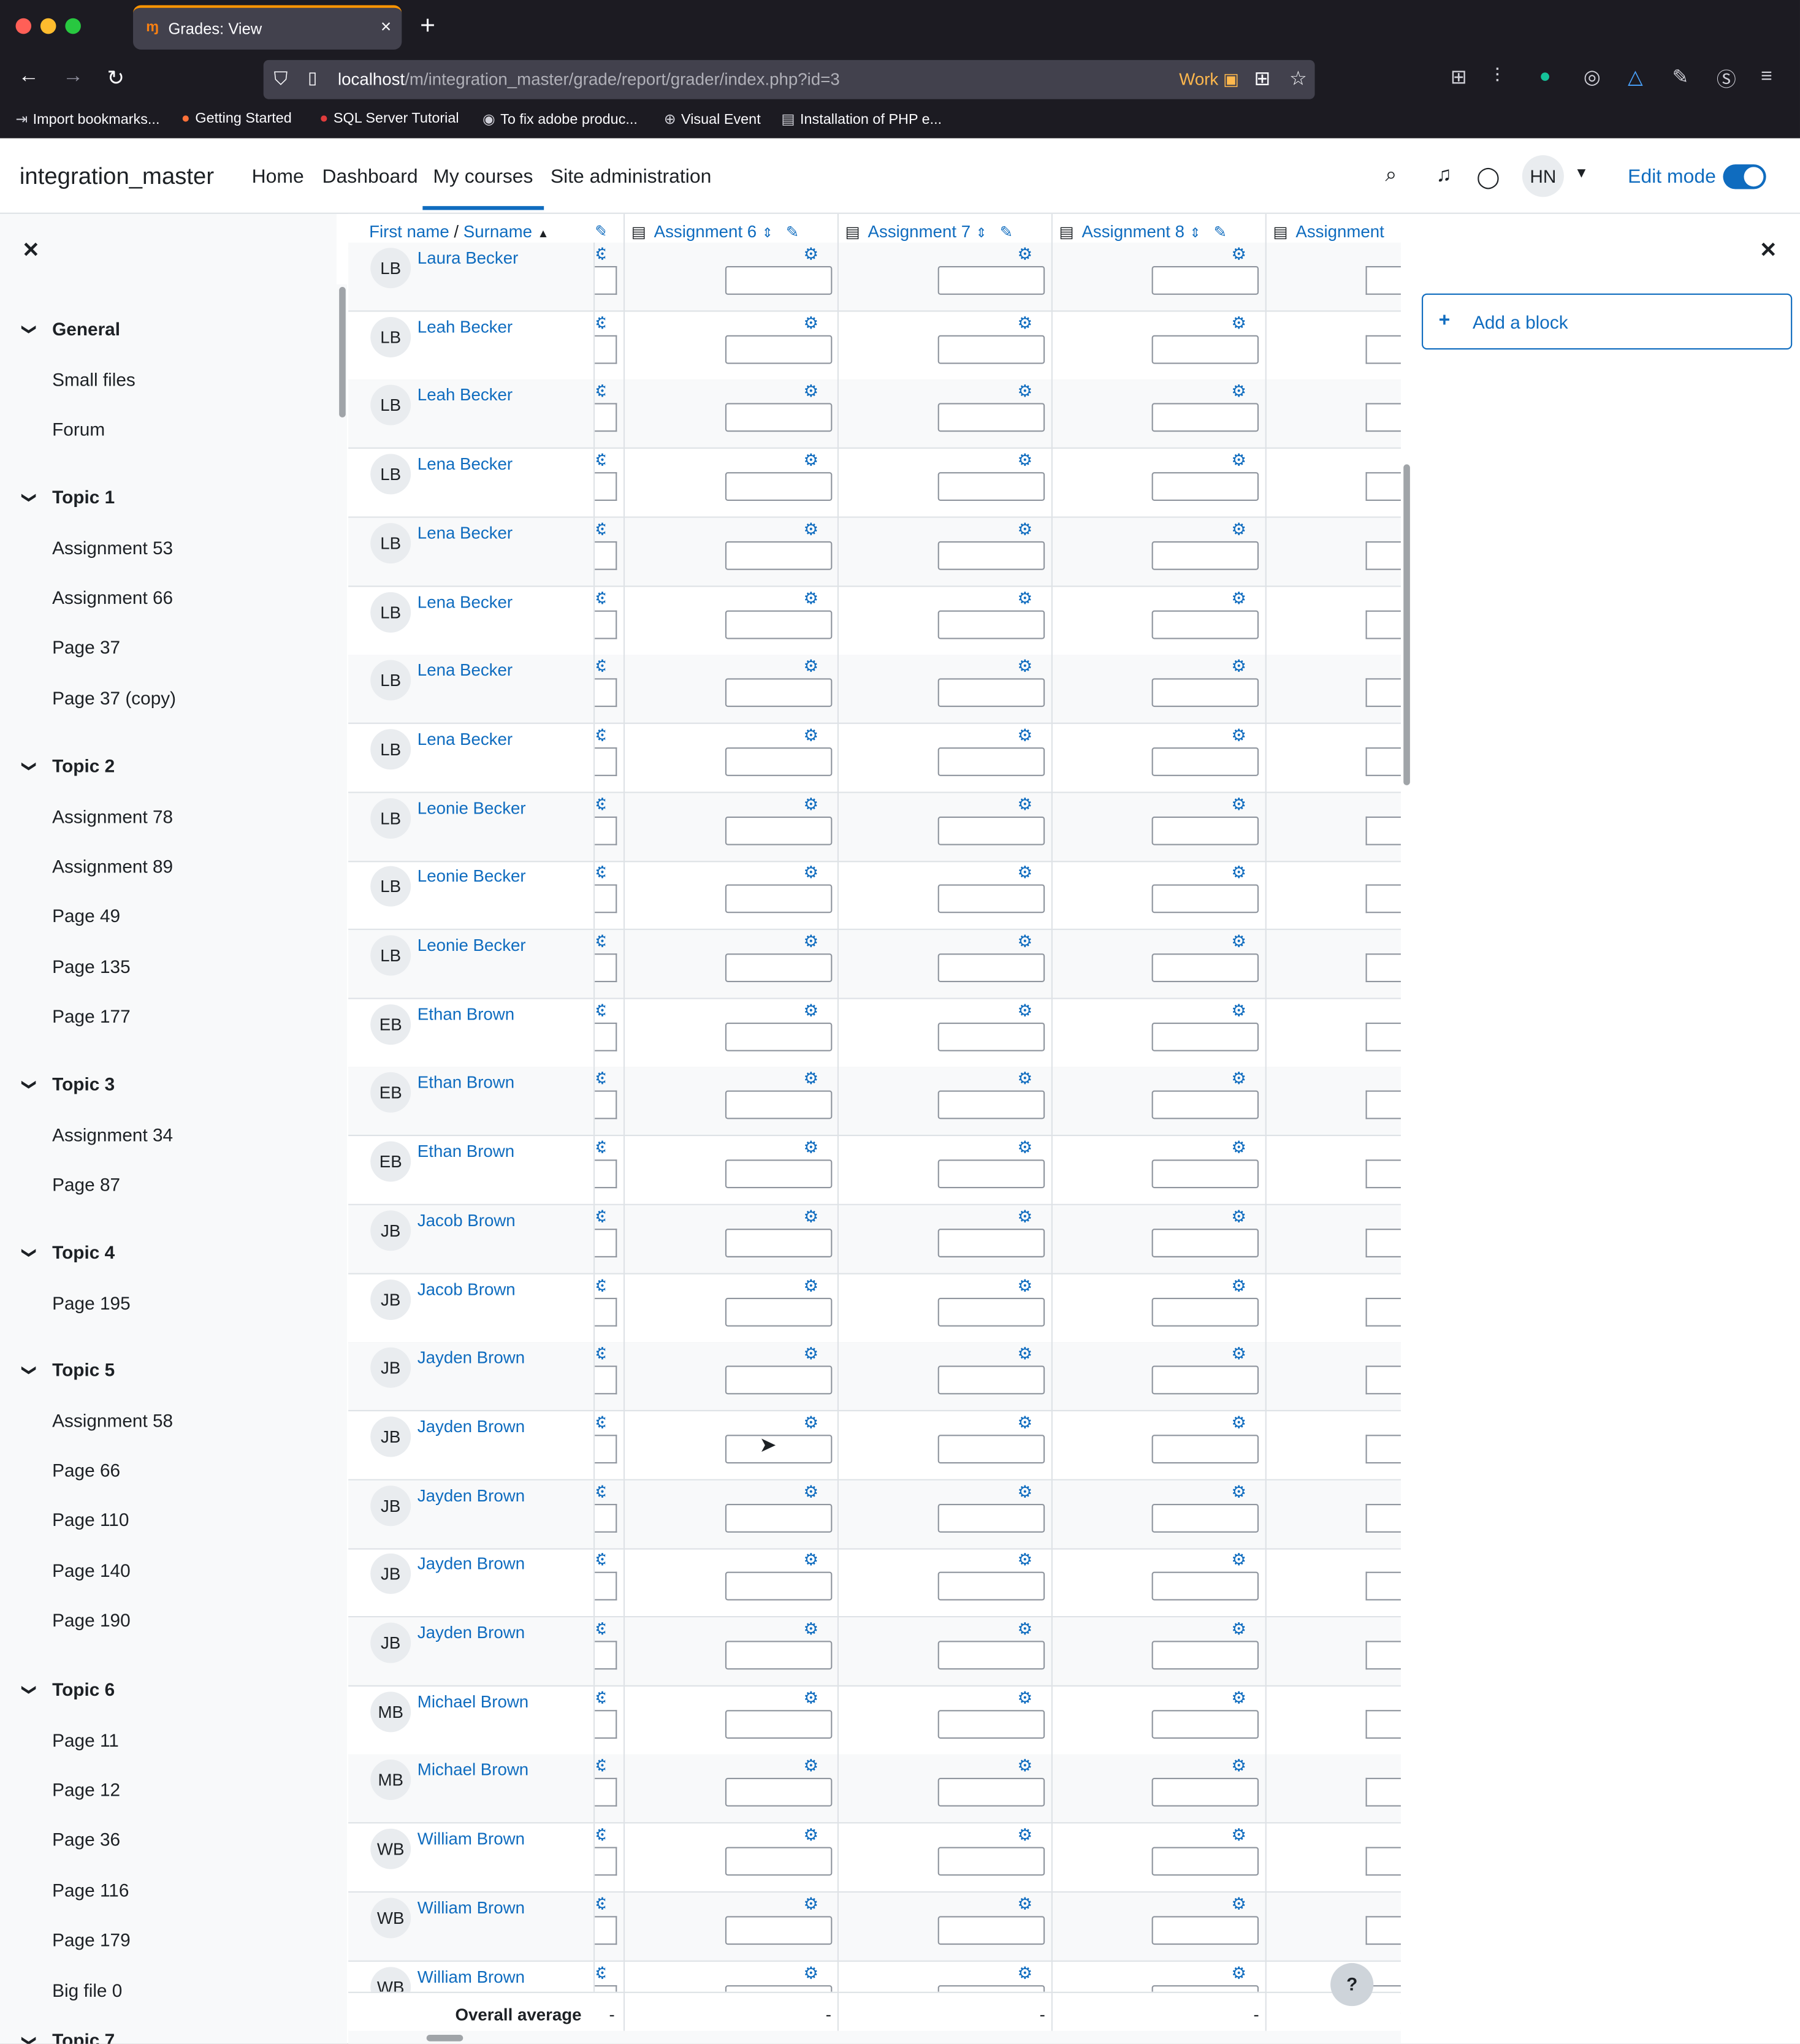 The height and width of the screenshot is (2044, 1800). Describe the element at coordinates (48, 26) in the screenshot. I see `minimize-window-button` at that location.